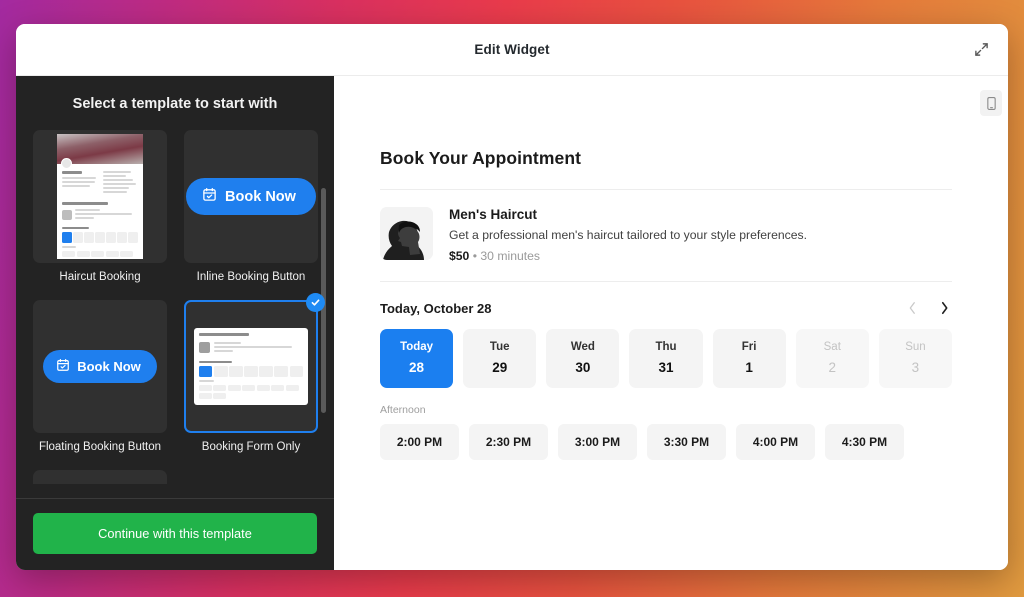 Image resolution: width=1024 pixels, height=597 pixels. I want to click on mini-form-preview, so click(251, 366).